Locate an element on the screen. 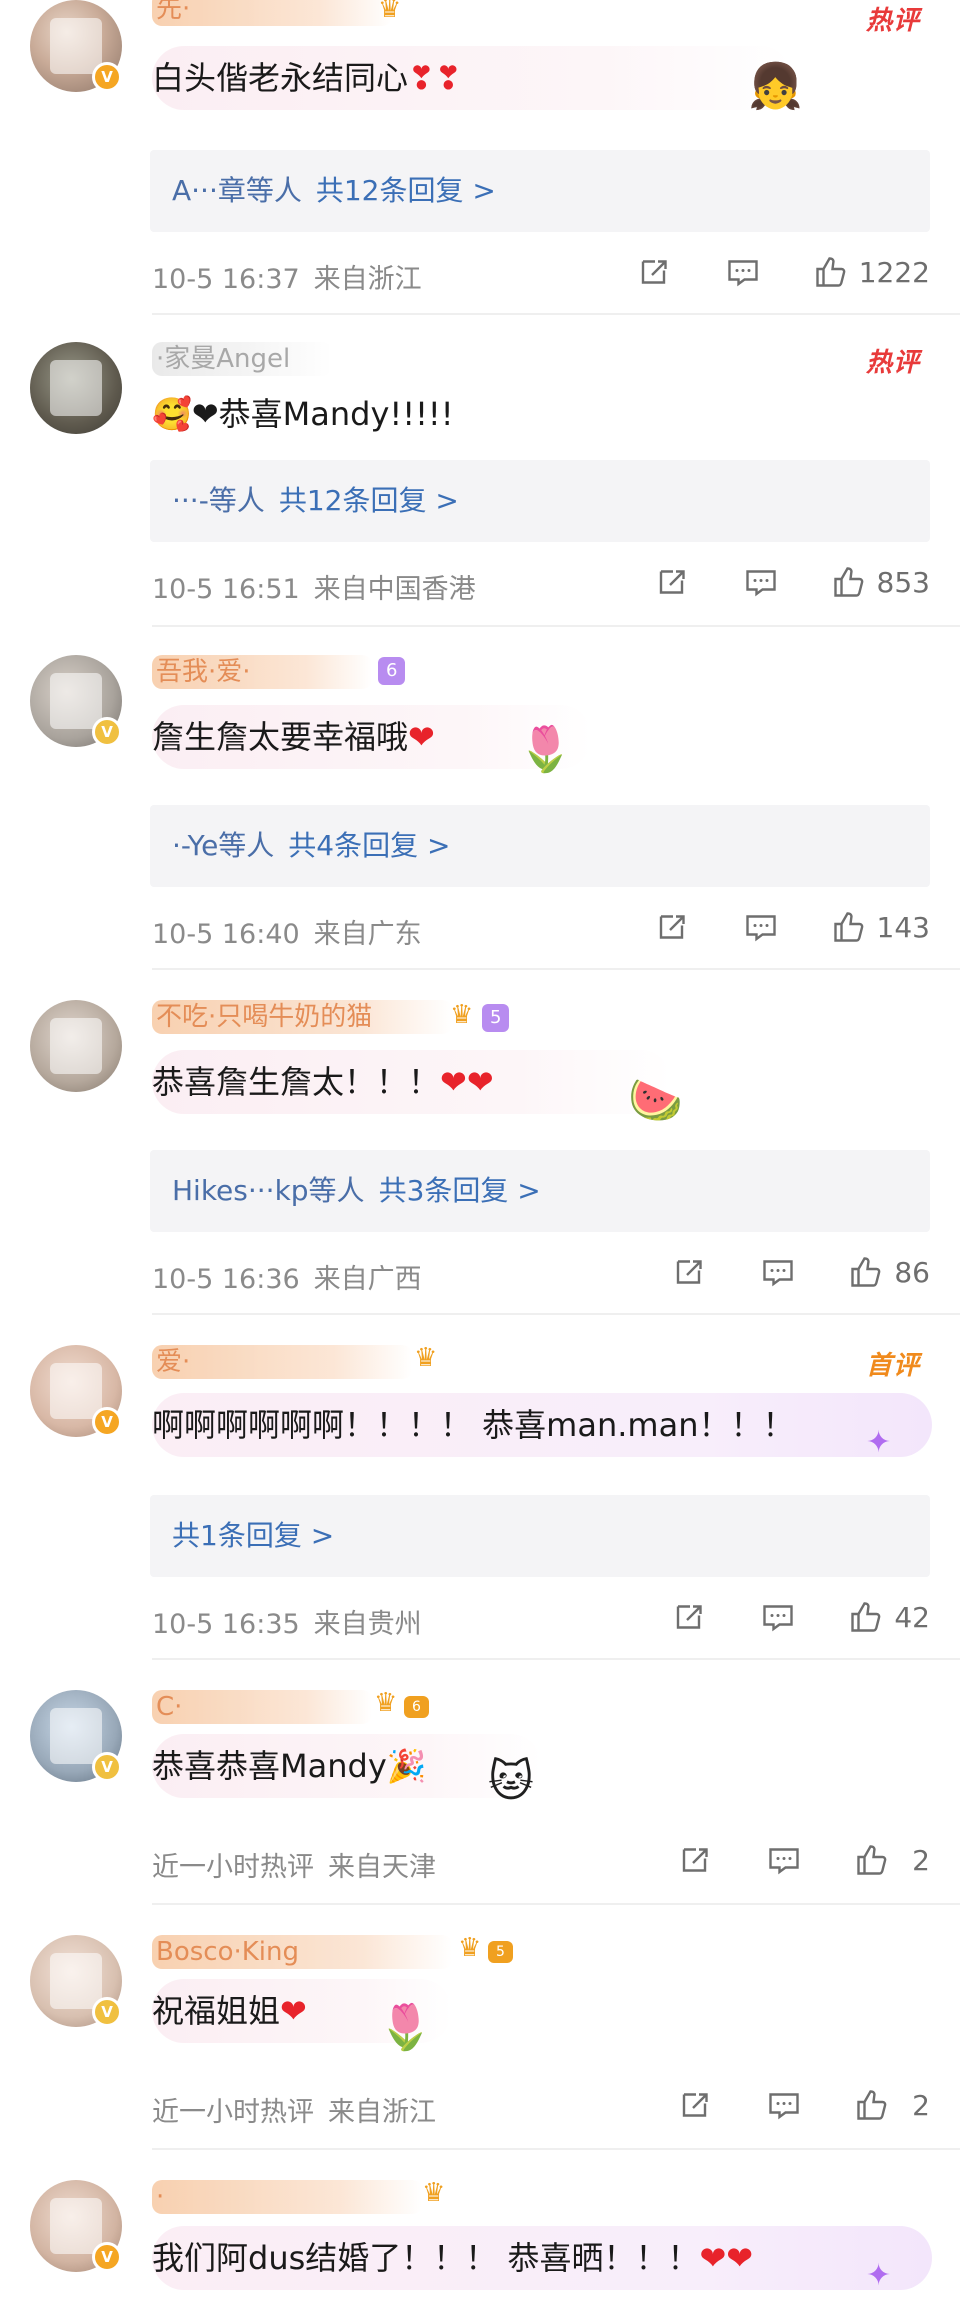 This screenshot has height=2300, width=960. like-button: 86 is located at coordinates (889, 1272).